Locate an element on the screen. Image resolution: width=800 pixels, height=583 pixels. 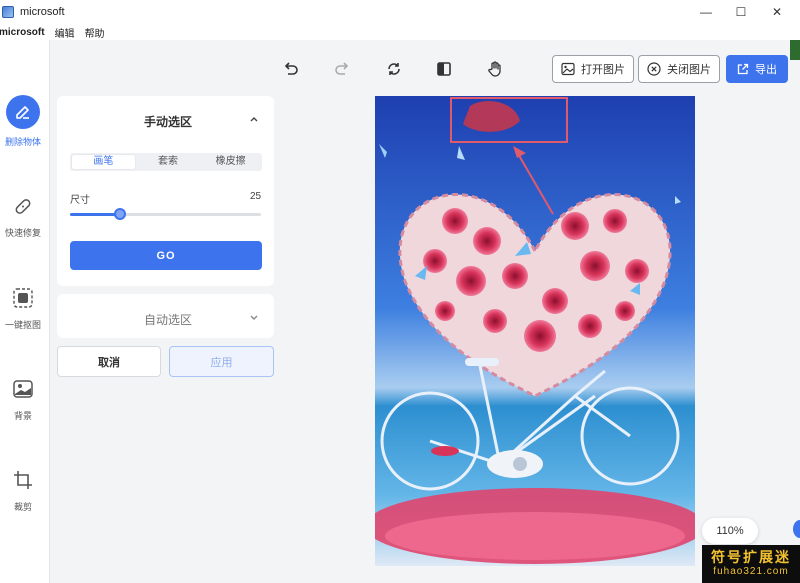
close-circle-icon is located at coordinates (654, 69).